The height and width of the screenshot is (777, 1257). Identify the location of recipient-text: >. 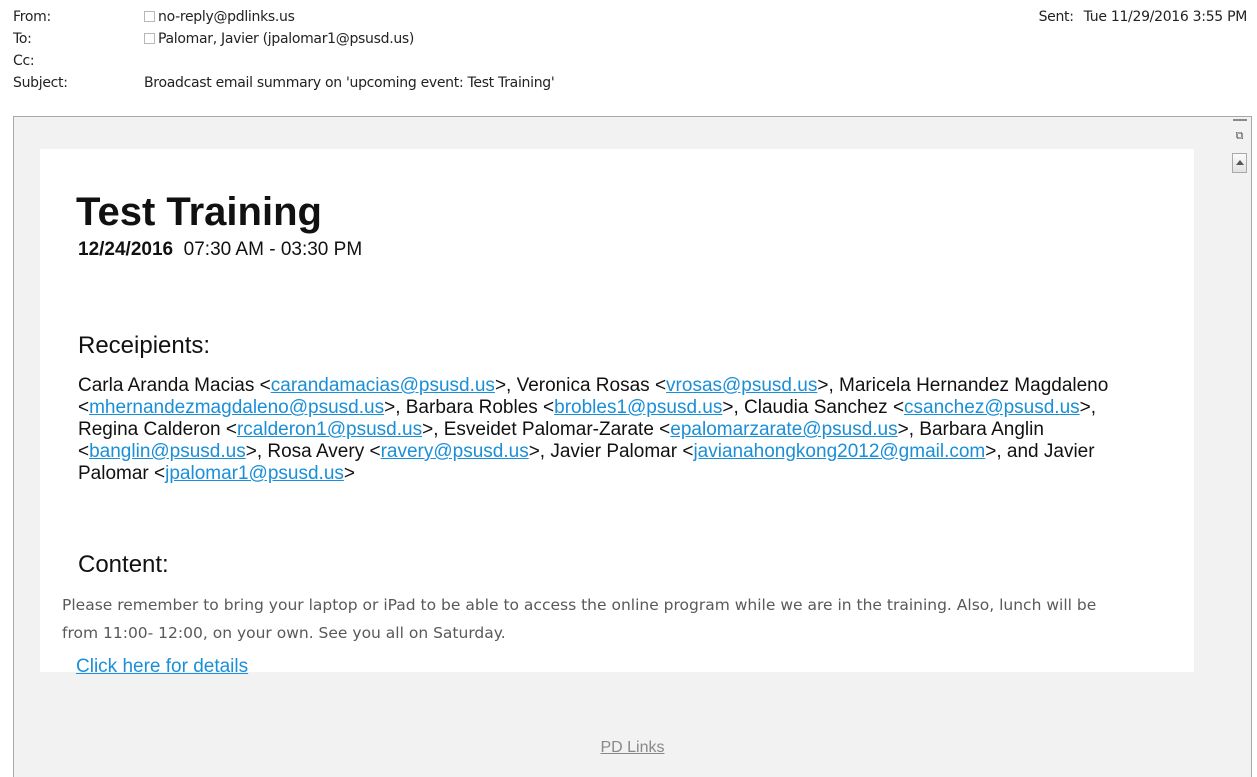
(349, 473).